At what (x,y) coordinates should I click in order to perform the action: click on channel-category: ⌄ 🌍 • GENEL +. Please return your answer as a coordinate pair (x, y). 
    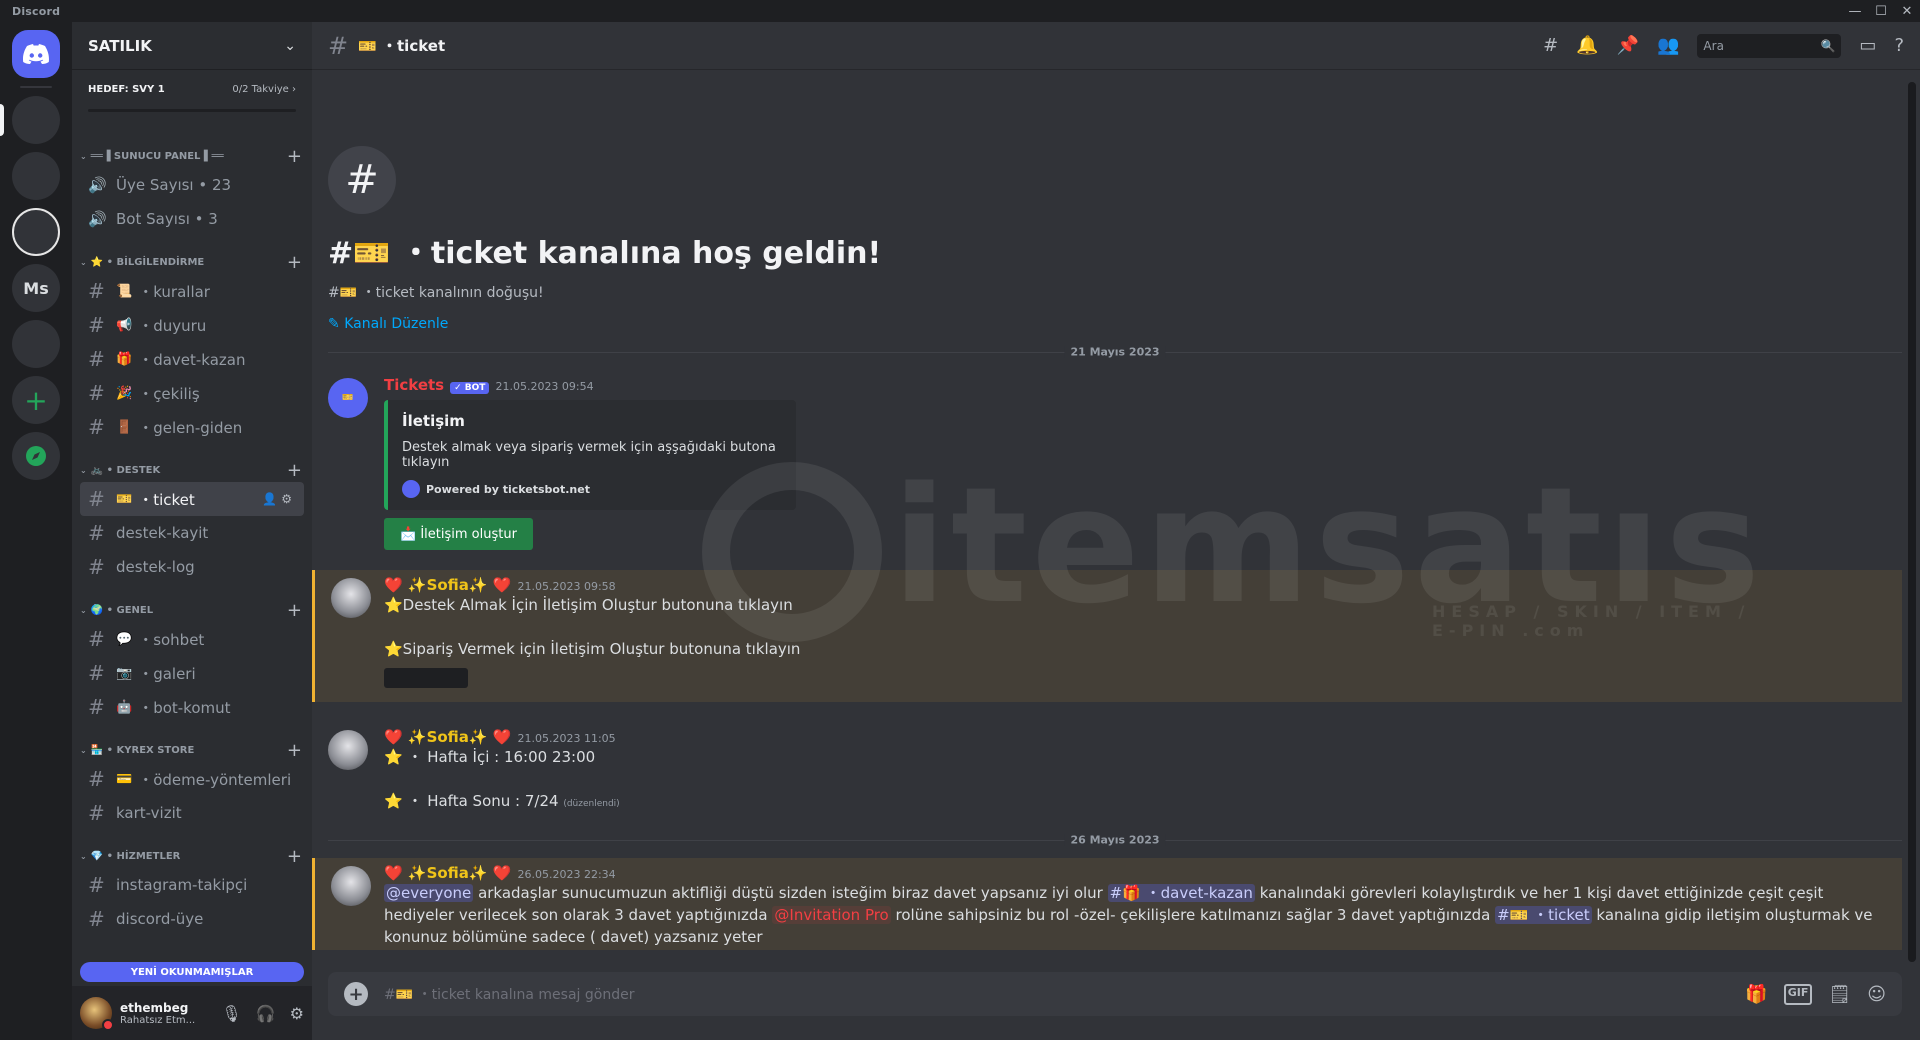
    Looking at the image, I should click on (192, 610).